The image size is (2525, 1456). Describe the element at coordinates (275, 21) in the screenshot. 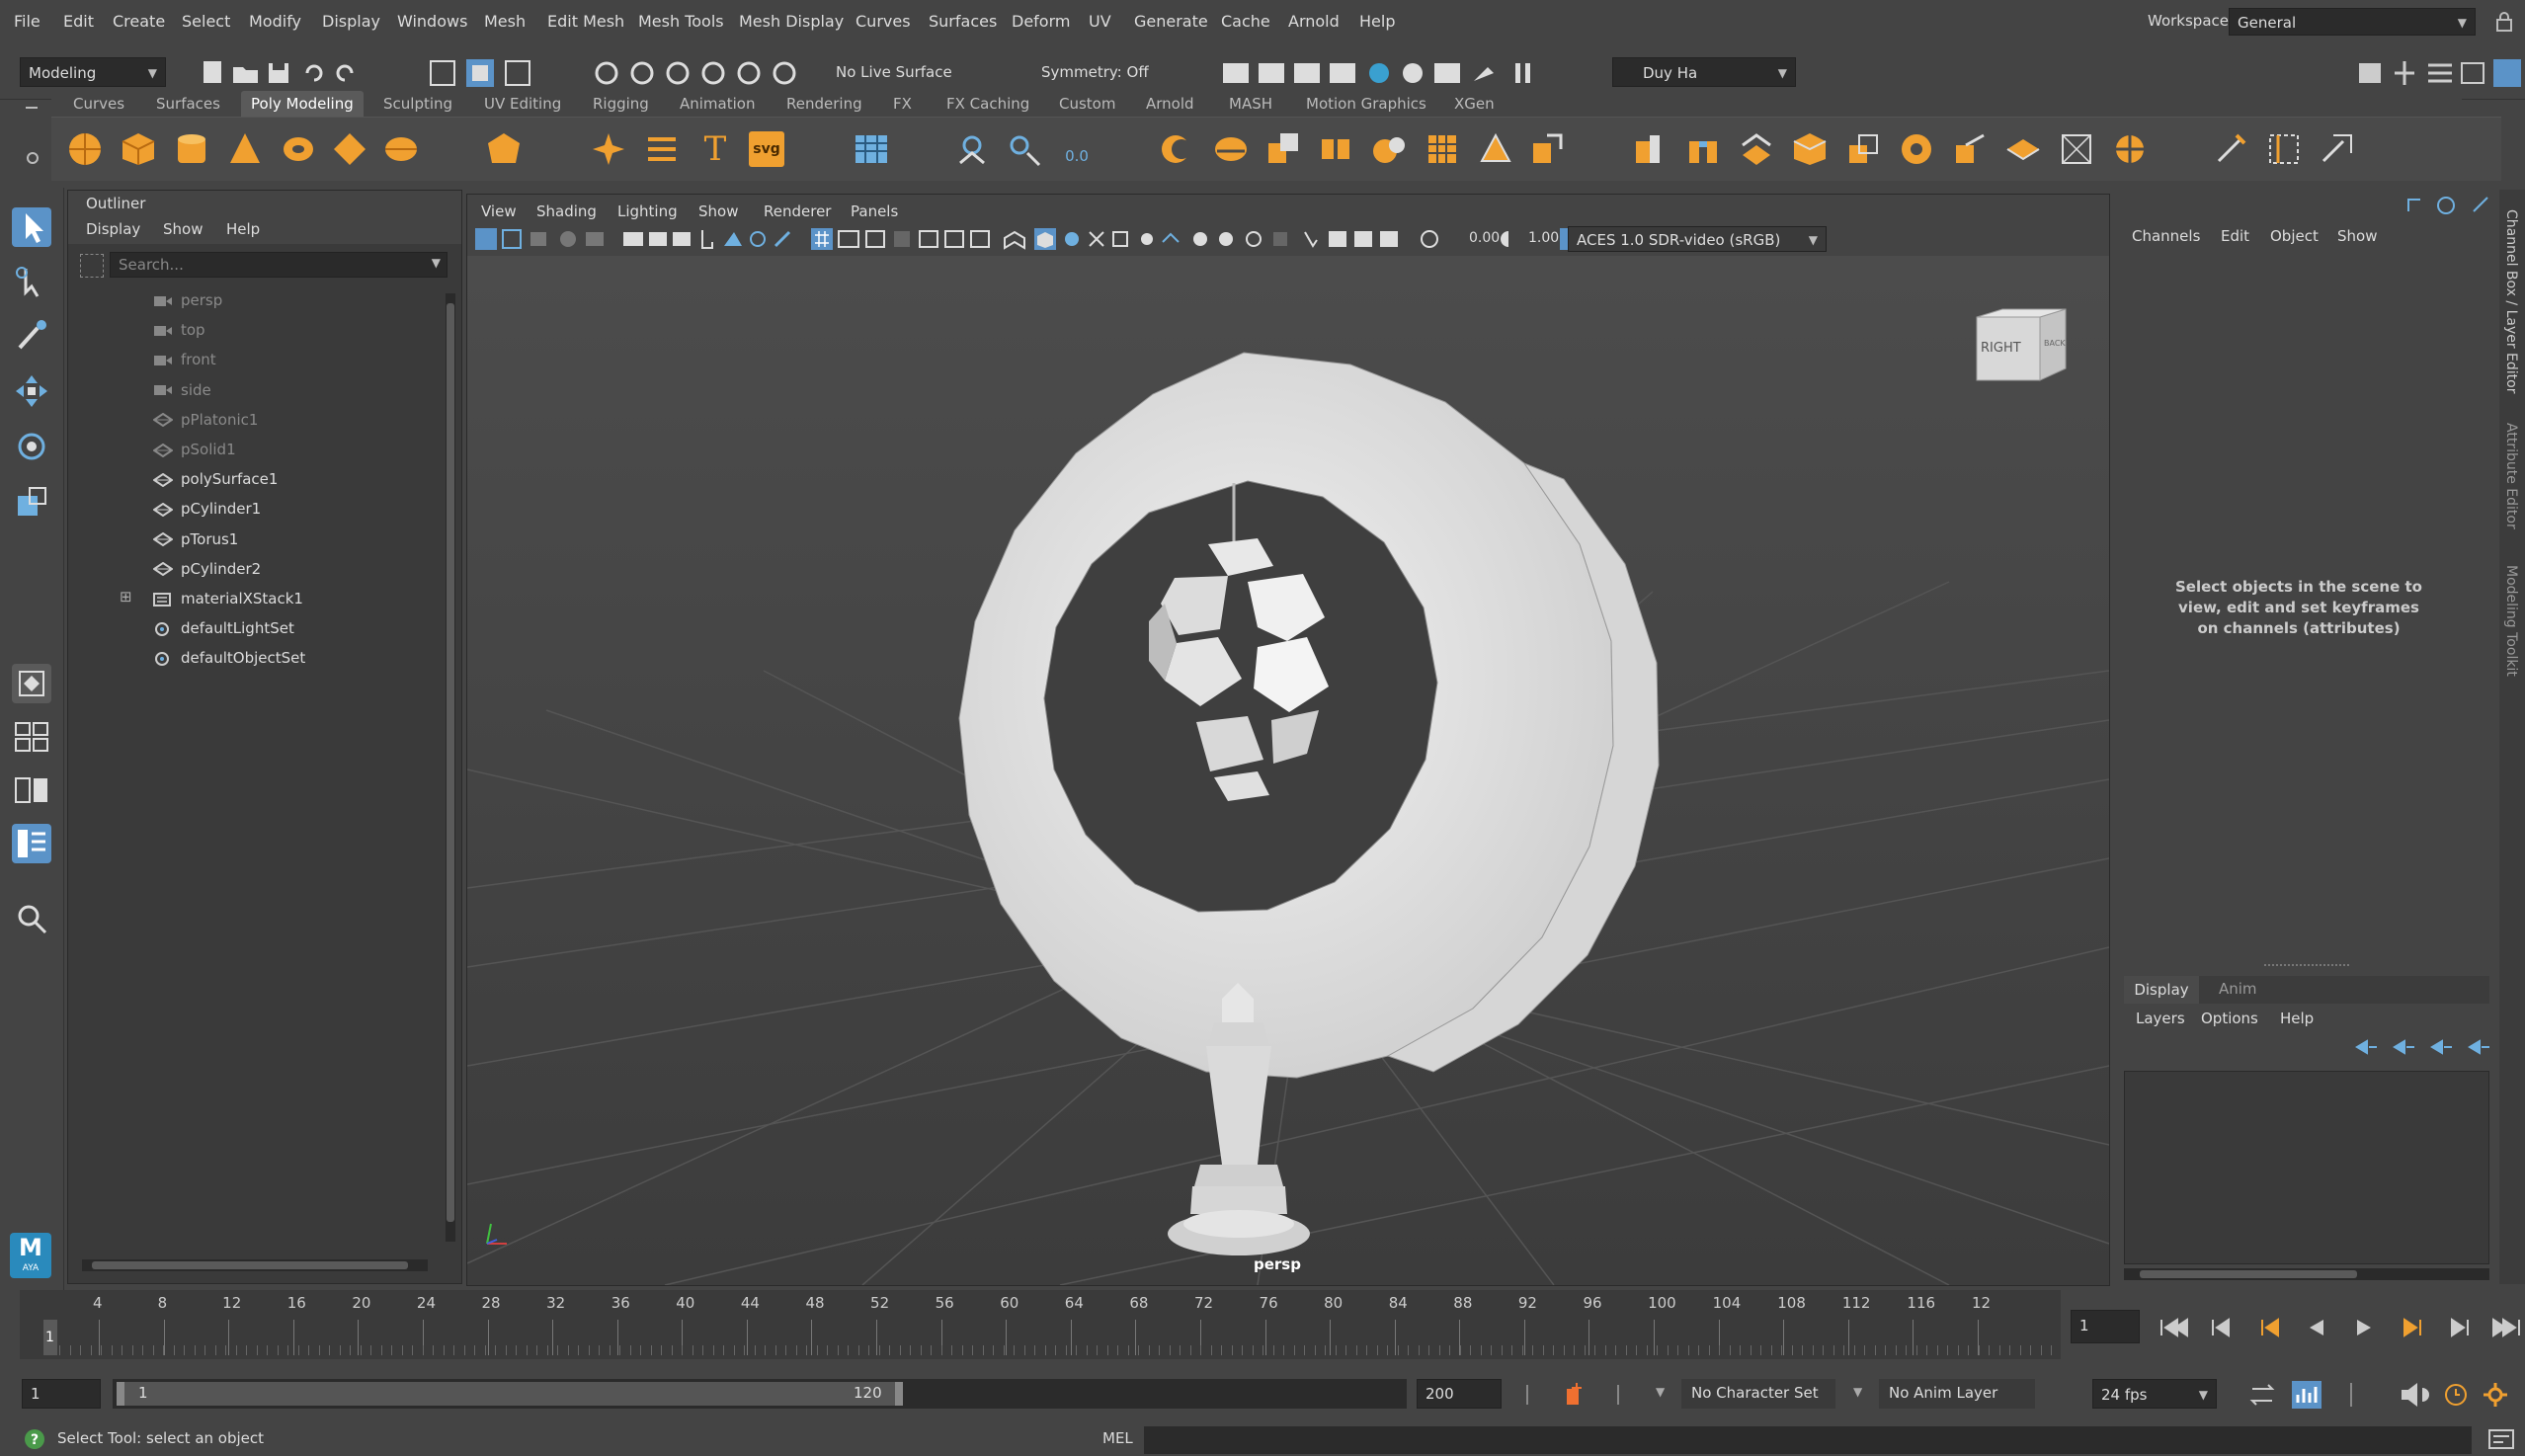

I see `menu-modify: Modify` at that location.